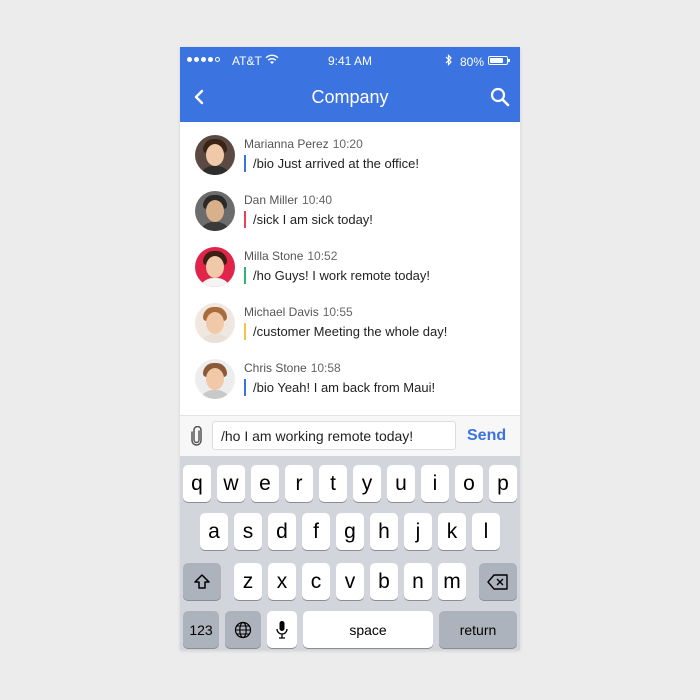  I want to click on message-author: Dan Miller 10:40, so click(288, 200).